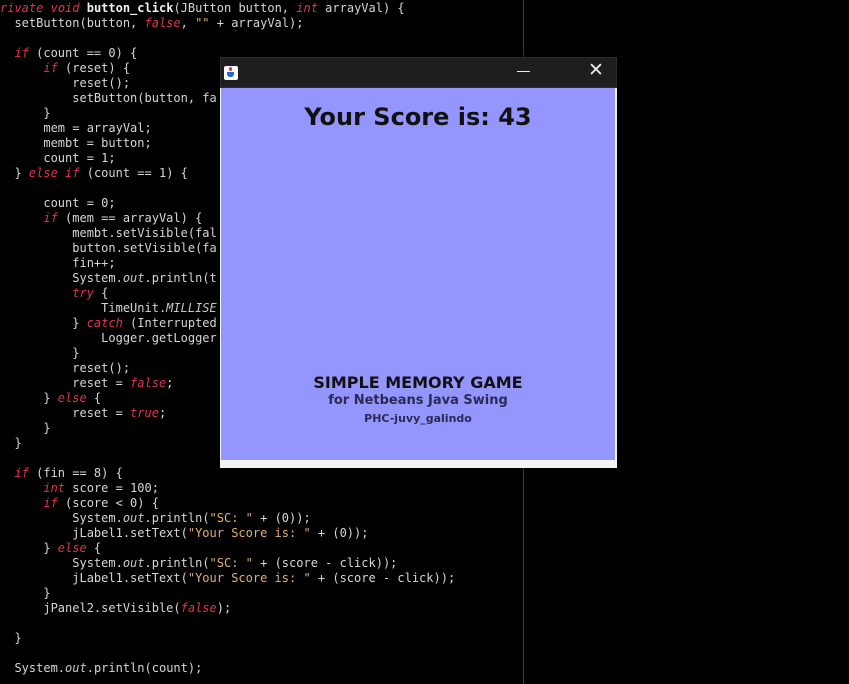 The image size is (849, 684). What do you see at coordinates (418, 117) in the screenshot?
I see `score-label: Your Score is: 43` at bounding box center [418, 117].